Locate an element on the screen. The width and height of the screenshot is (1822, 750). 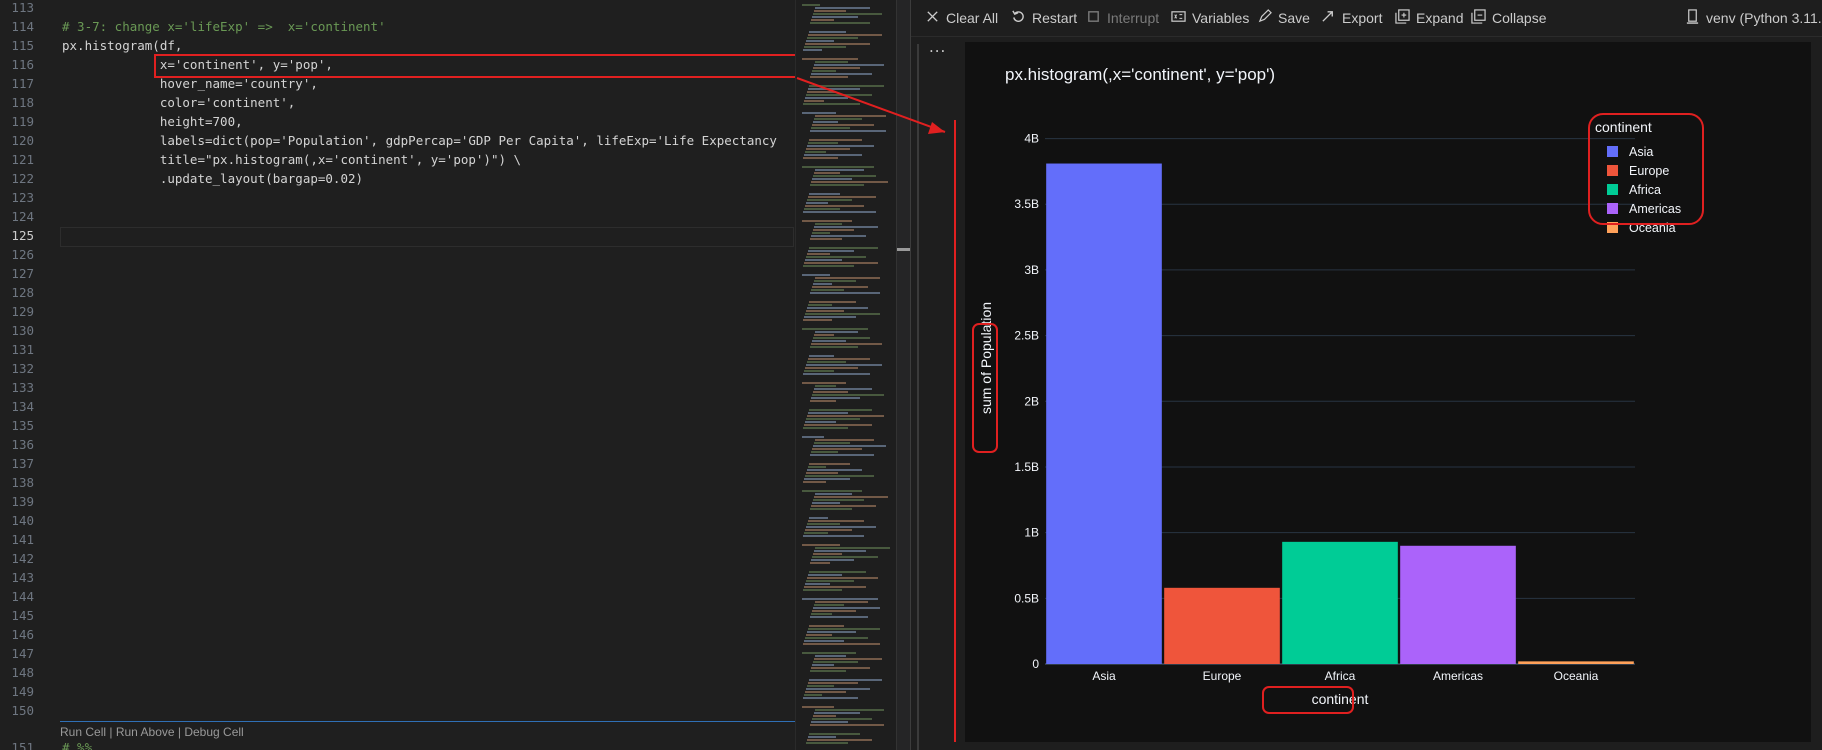
variables-button: Variables is located at coordinates (1210, 18).